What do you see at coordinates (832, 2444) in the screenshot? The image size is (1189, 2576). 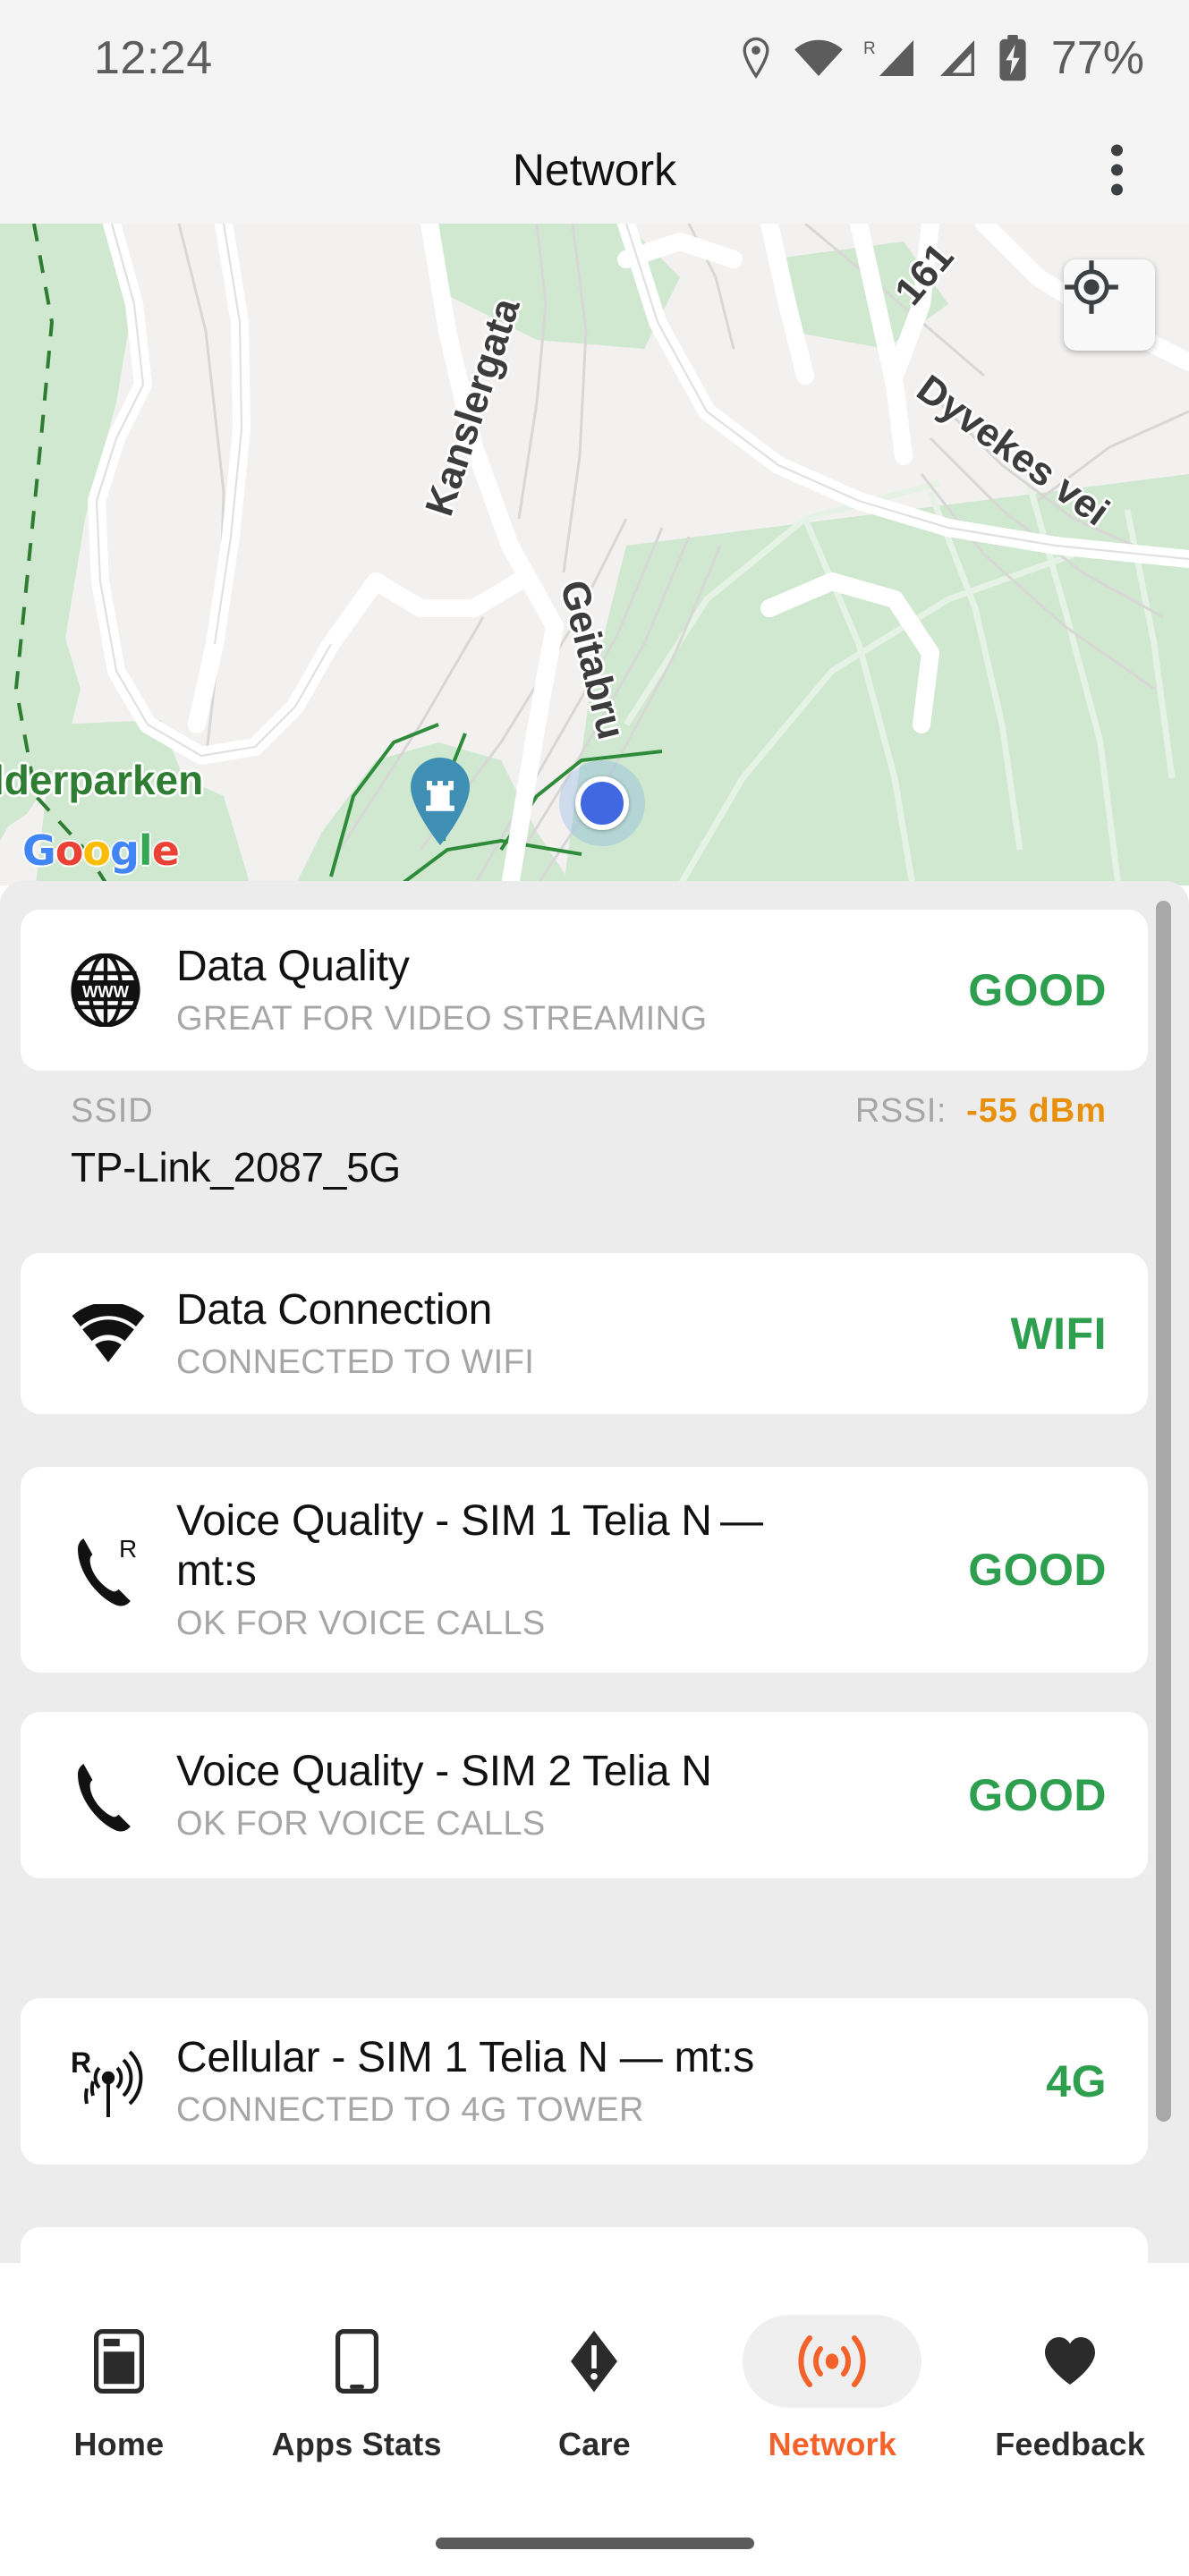 I see `nav-label: Network` at bounding box center [832, 2444].